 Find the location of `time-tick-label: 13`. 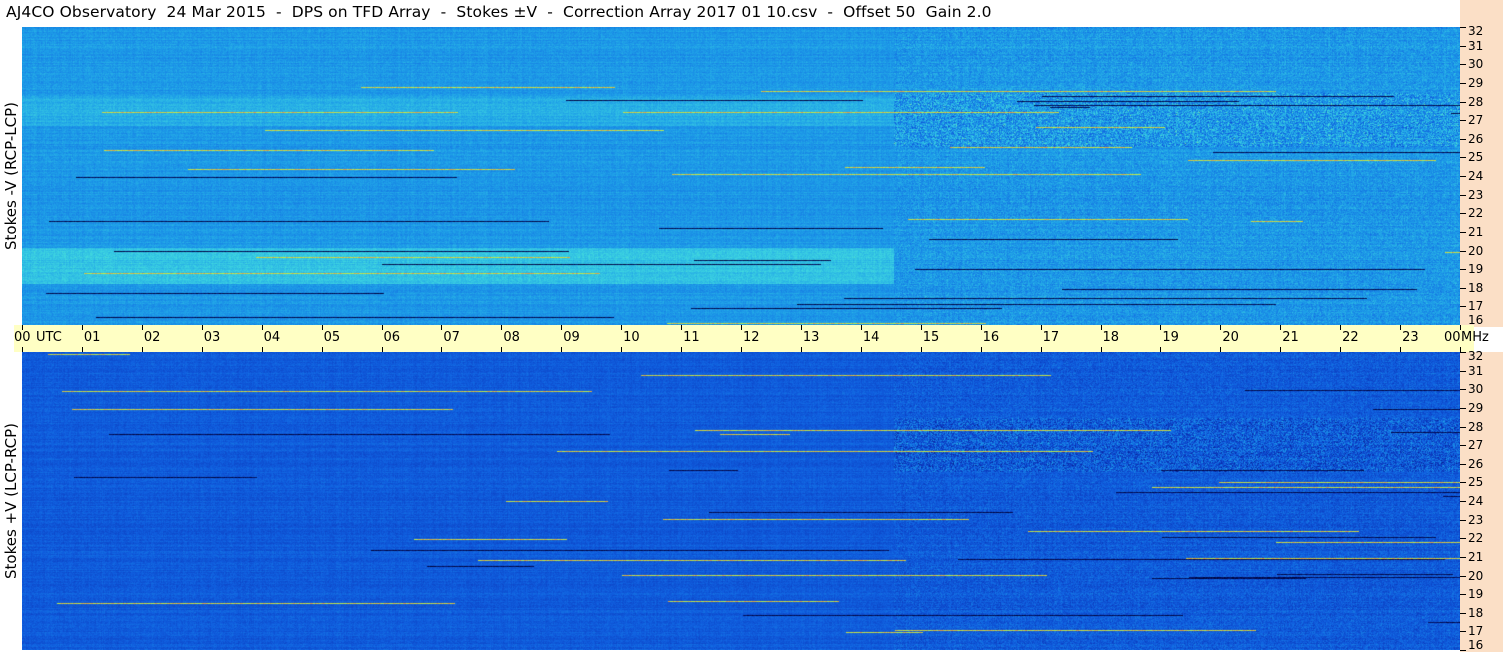

time-tick-label: 13 is located at coordinates (811, 337).